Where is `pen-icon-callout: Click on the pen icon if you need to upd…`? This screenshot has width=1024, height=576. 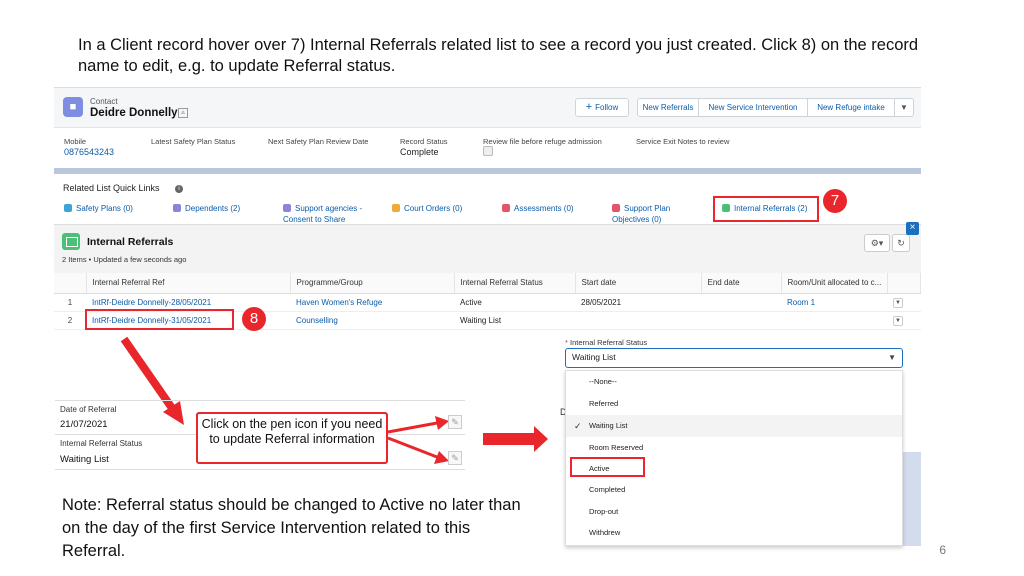 pen-icon-callout: Click on the pen icon if you need to upd… is located at coordinates (292, 438).